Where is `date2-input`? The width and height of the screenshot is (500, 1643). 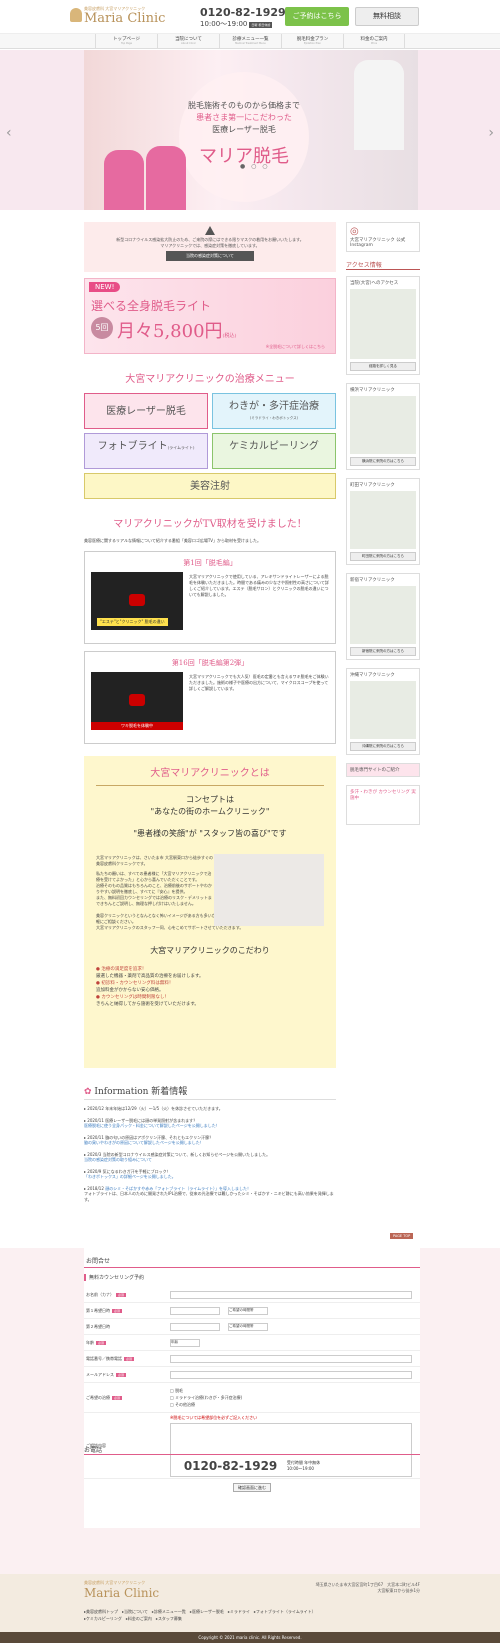
date2-input is located at coordinates (195, 1326).